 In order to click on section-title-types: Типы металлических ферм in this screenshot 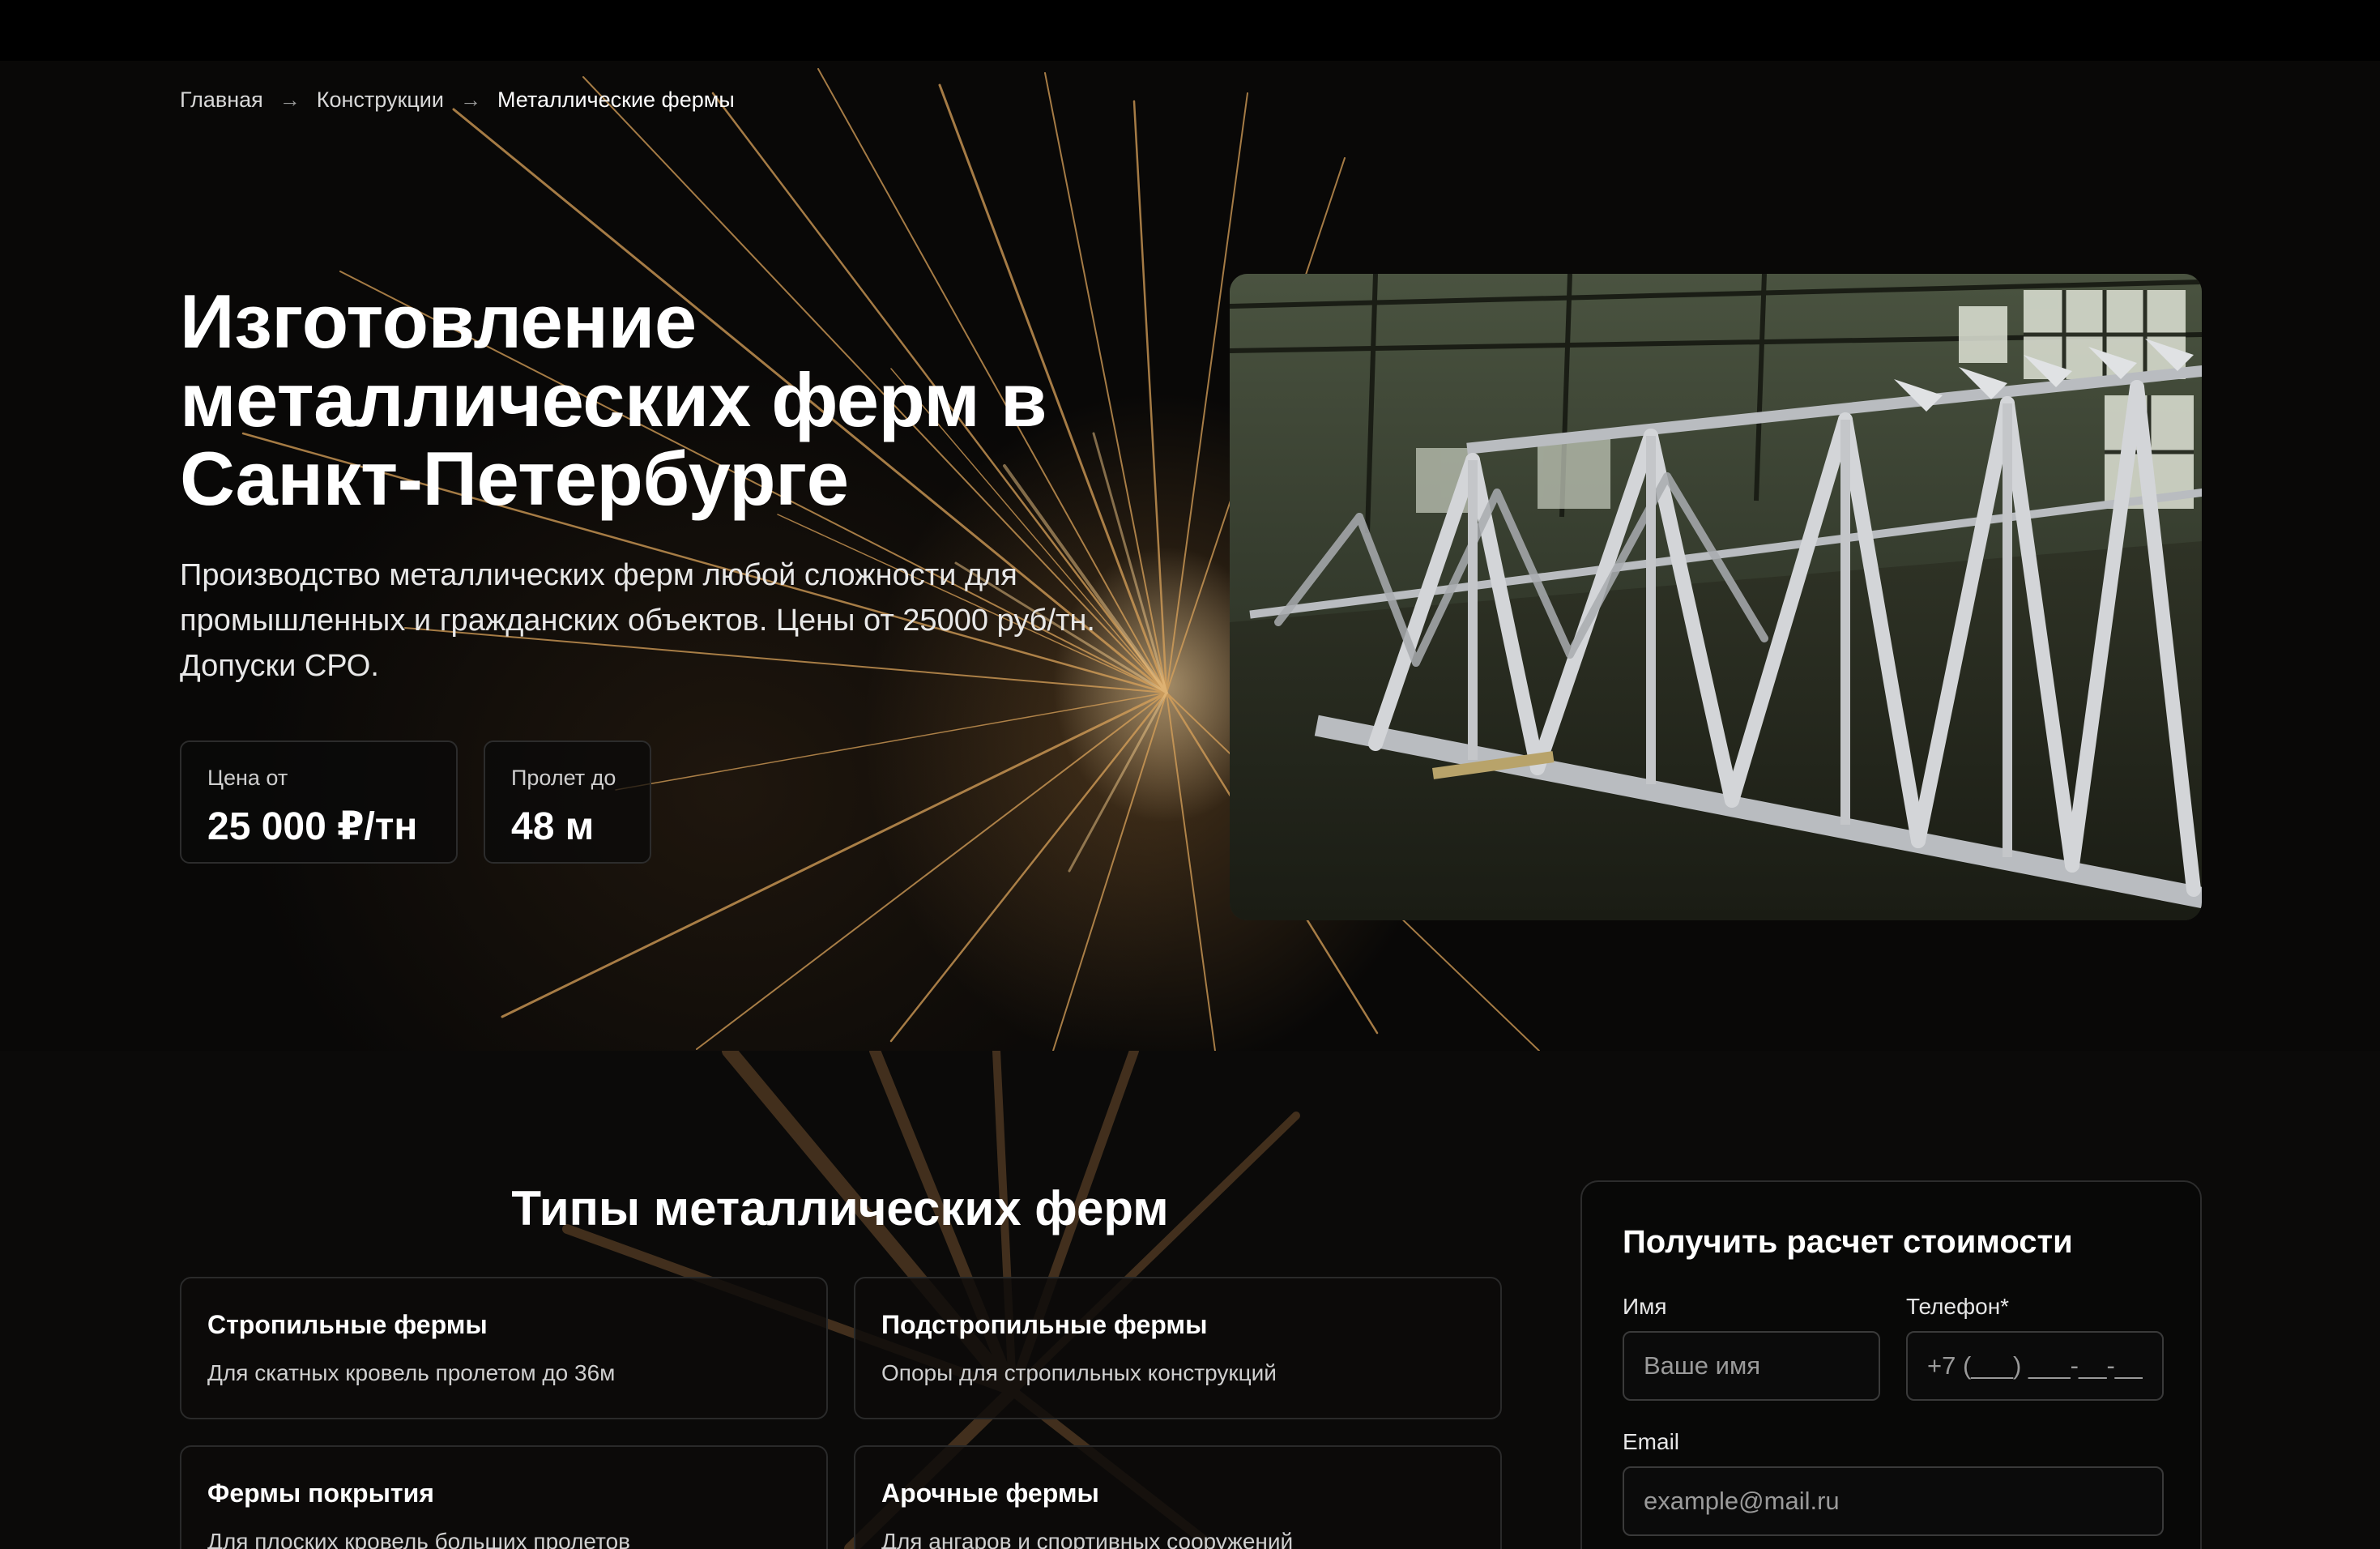, I will do `click(840, 1208)`.